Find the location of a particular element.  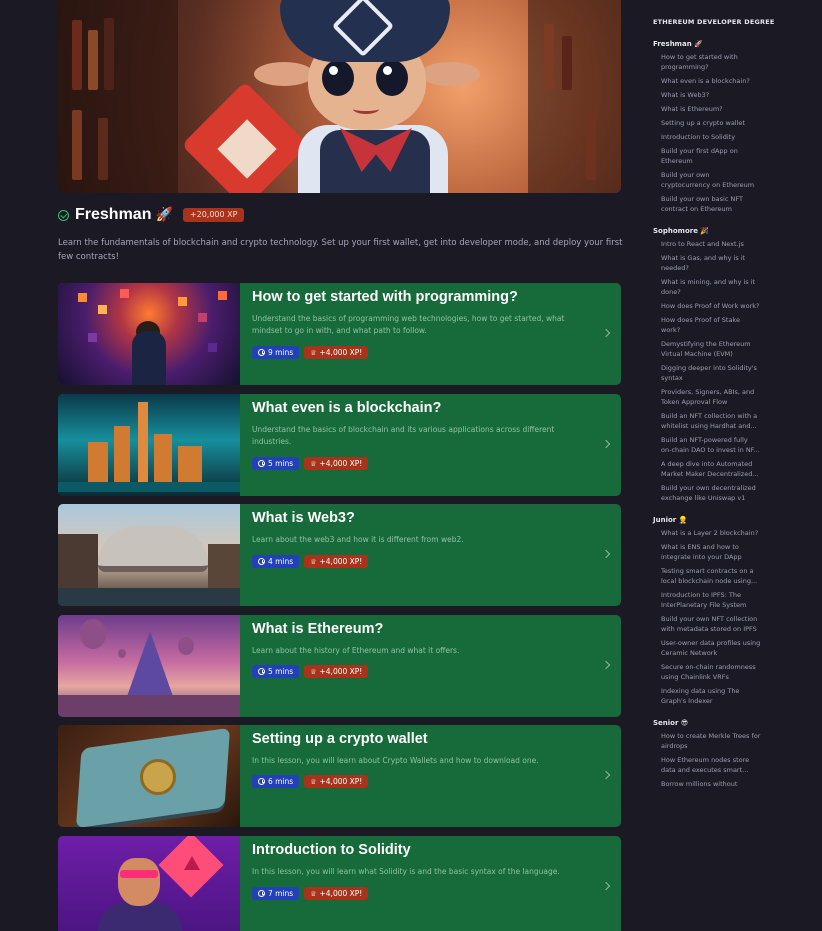

sidebar-item: Intro to React and Next.js is located at coordinates (709, 244).